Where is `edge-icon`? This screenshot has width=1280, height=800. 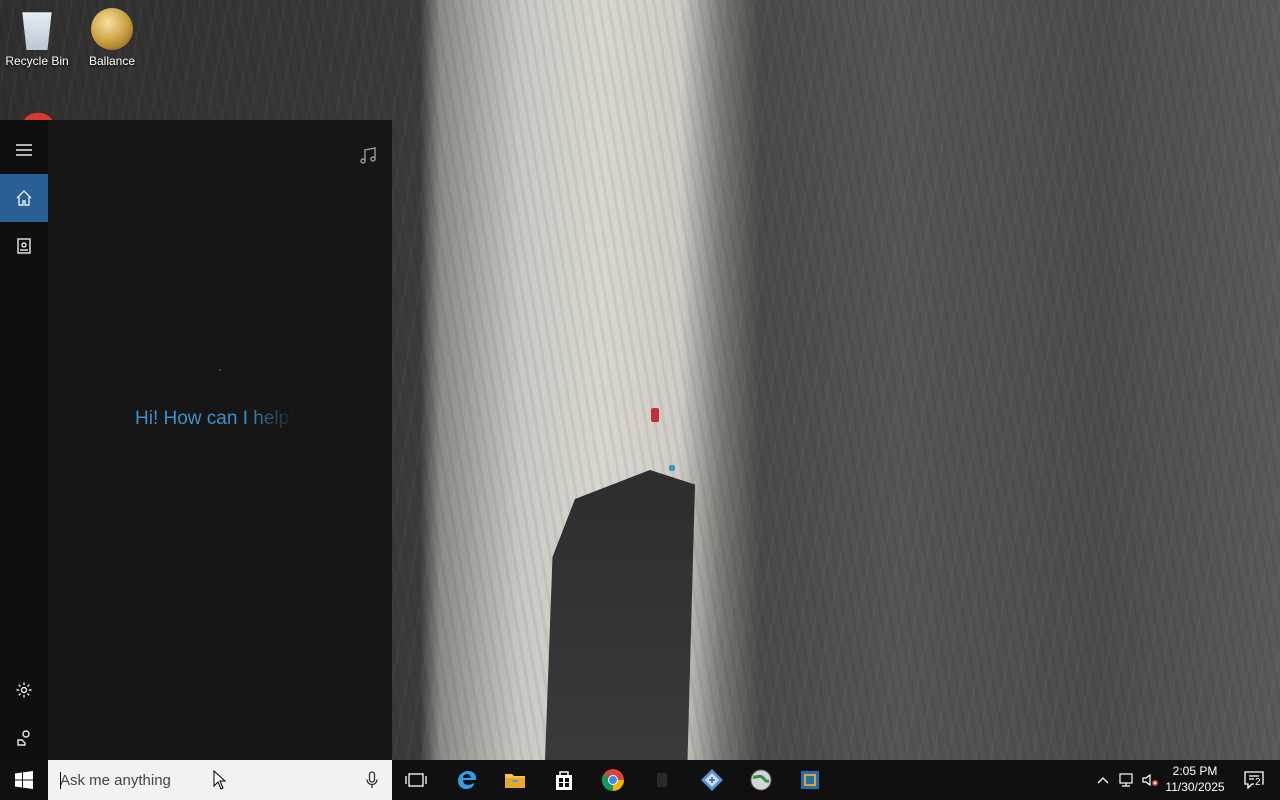 edge-icon is located at coordinates (467, 780).